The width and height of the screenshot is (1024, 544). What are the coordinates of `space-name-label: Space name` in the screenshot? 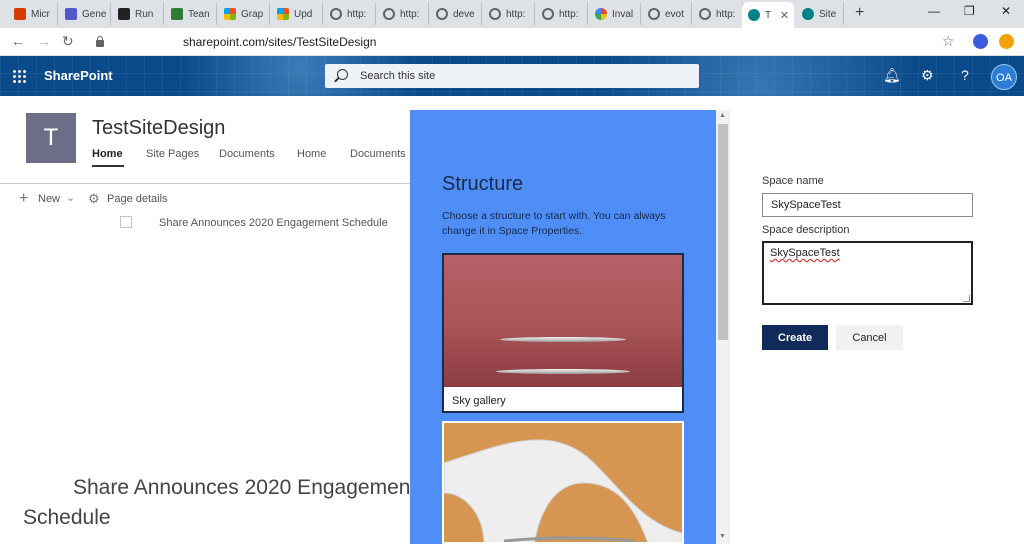 It's located at (793, 181).